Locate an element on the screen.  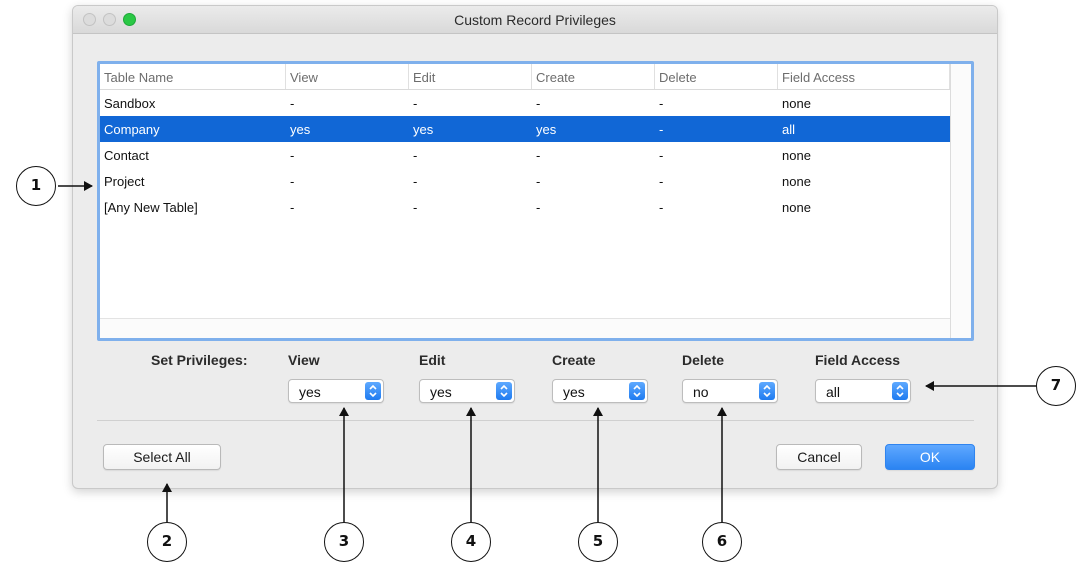
callout-7: 7 is located at coordinates (1056, 386).